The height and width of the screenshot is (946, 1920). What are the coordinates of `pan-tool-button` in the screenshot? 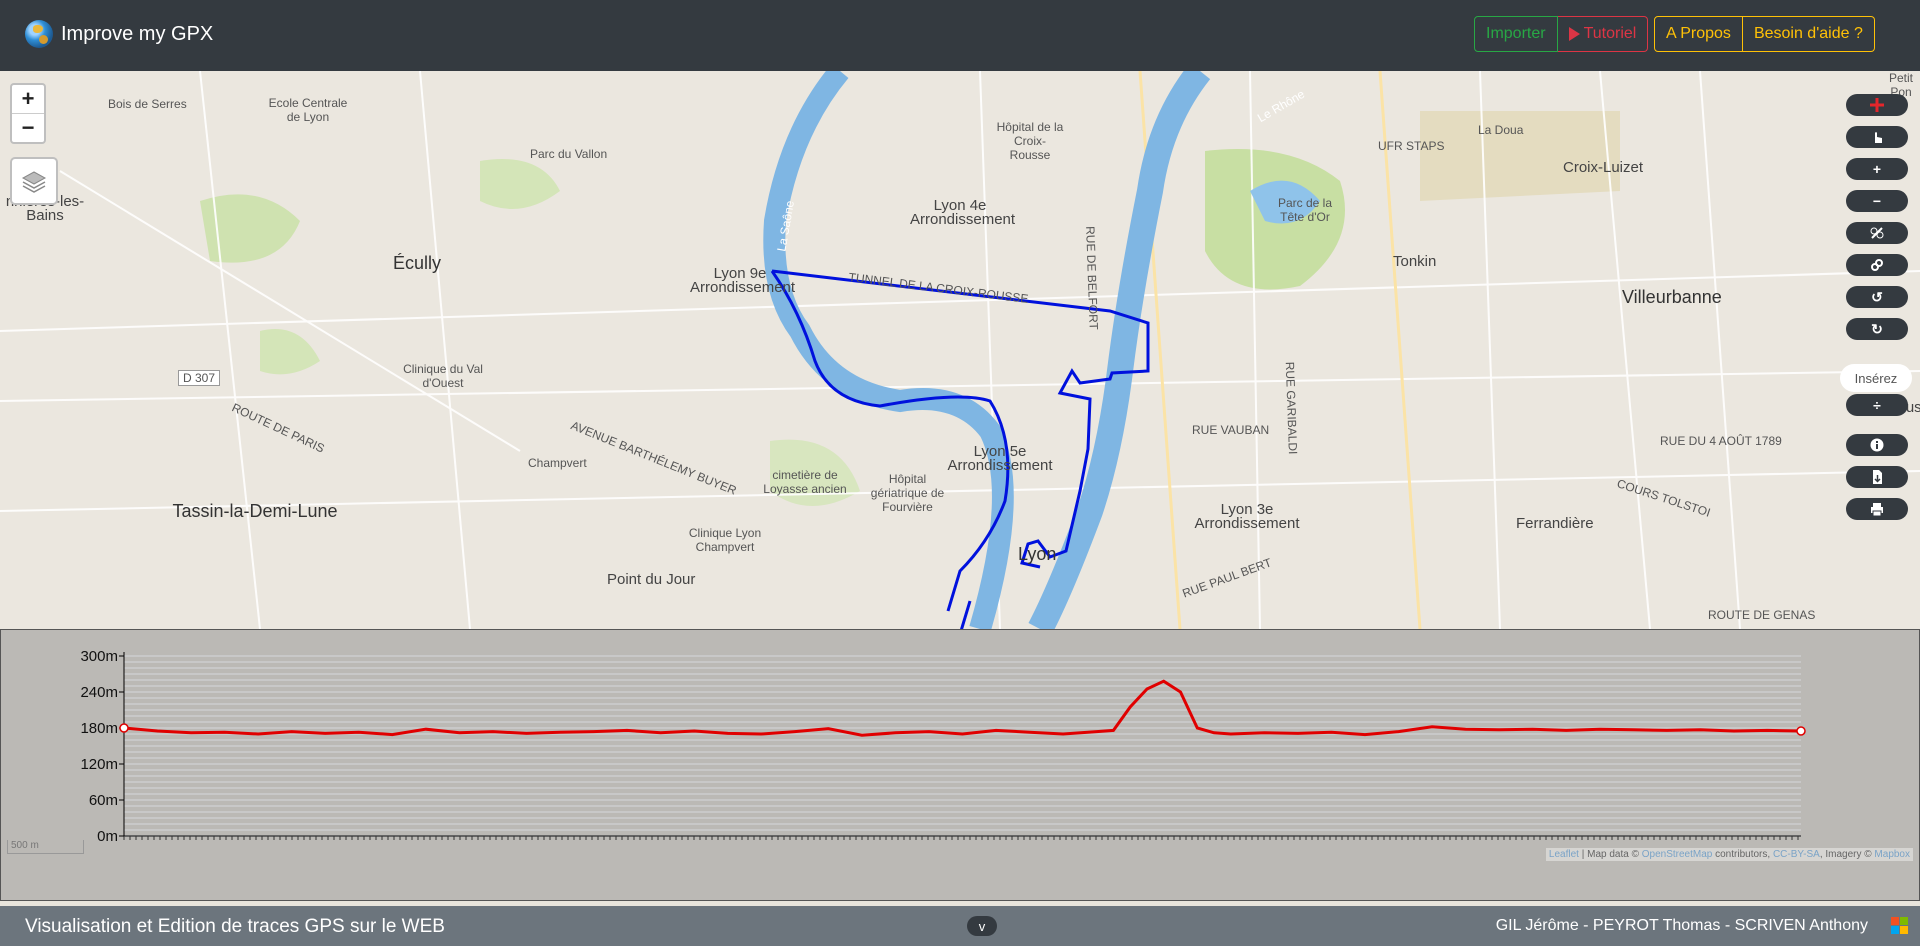 It's located at (1877, 137).